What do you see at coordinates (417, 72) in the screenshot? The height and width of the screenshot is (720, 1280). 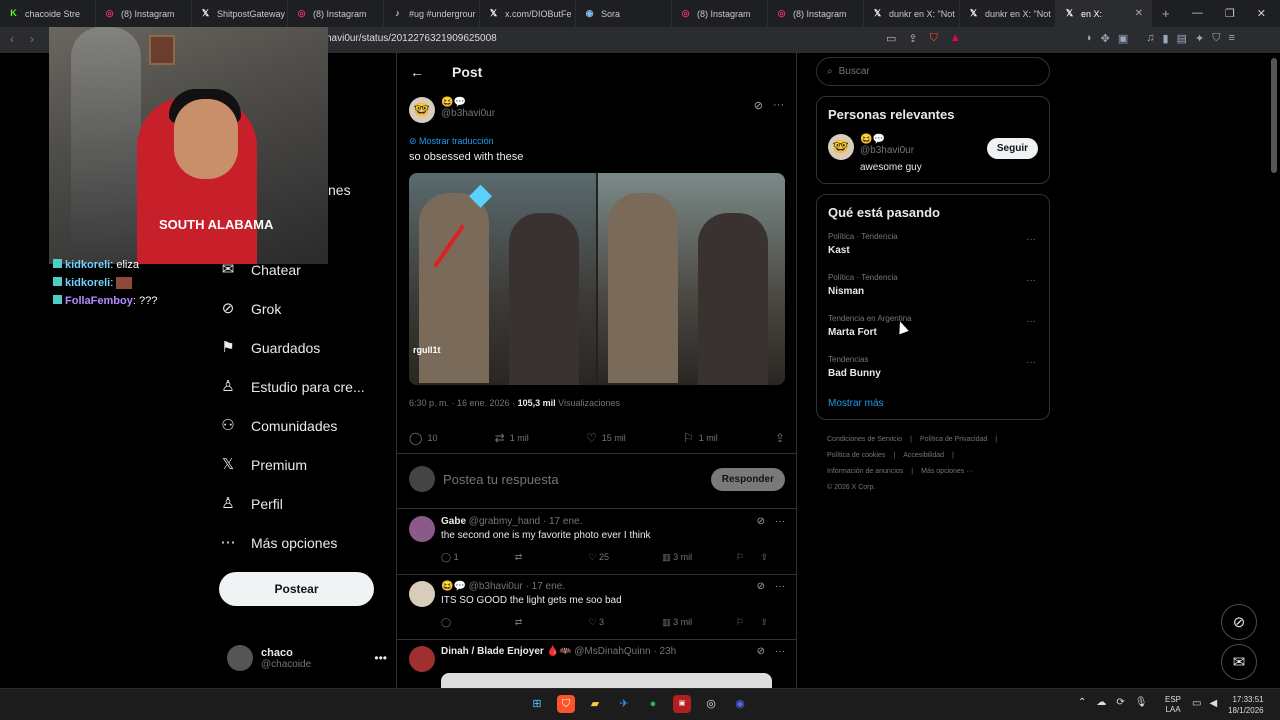 I see `back-arrow-icon: ←` at bounding box center [417, 72].